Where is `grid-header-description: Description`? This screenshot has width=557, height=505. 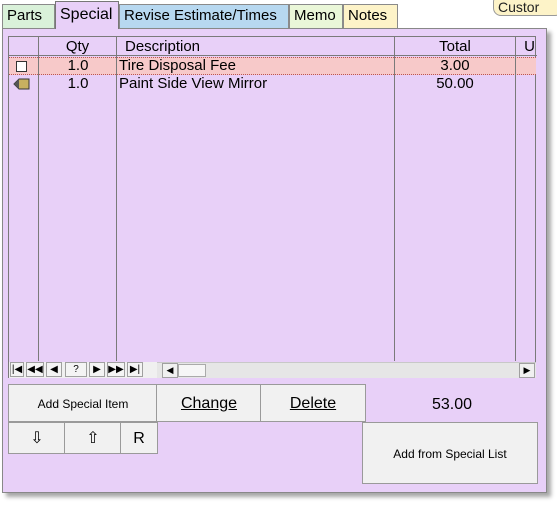 grid-header-description: Description is located at coordinates (256, 46).